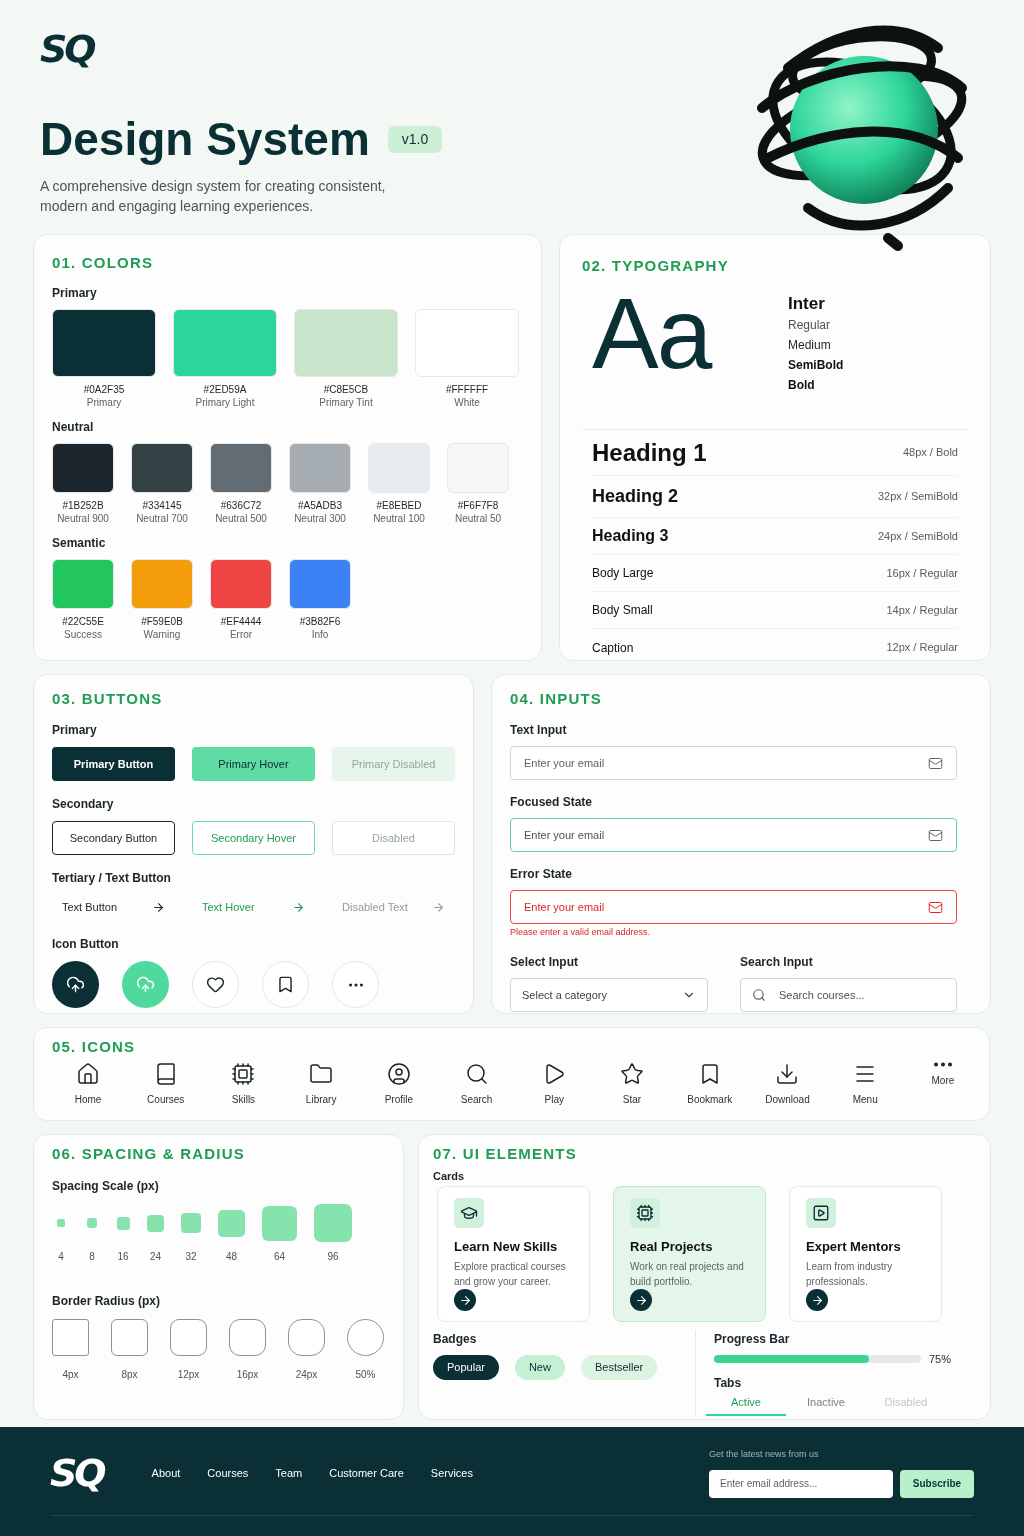  Describe the element at coordinates (83, 505) in the screenshot. I see `hex-code: #1B252B` at that location.